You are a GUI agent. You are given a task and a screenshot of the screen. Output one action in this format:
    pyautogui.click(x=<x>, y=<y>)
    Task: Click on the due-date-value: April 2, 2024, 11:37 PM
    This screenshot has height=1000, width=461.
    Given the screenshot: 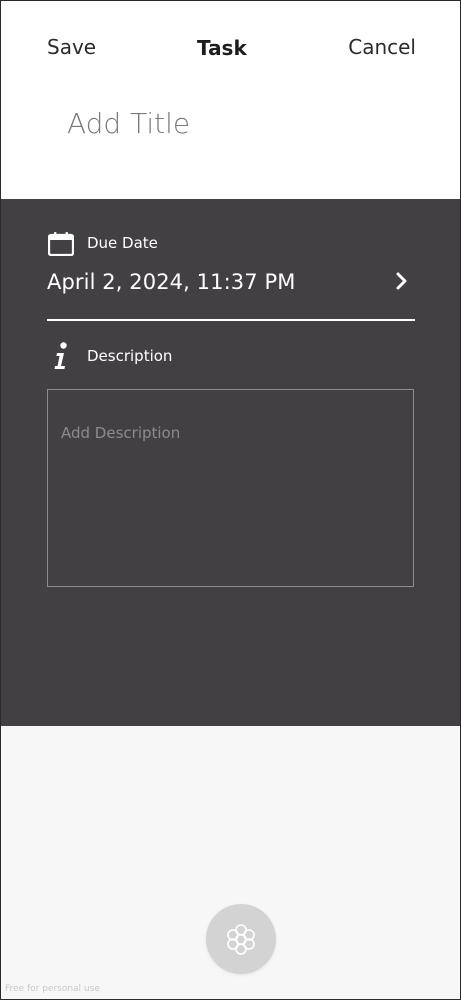 What is the action you would take?
    pyautogui.click(x=171, y=282)
    